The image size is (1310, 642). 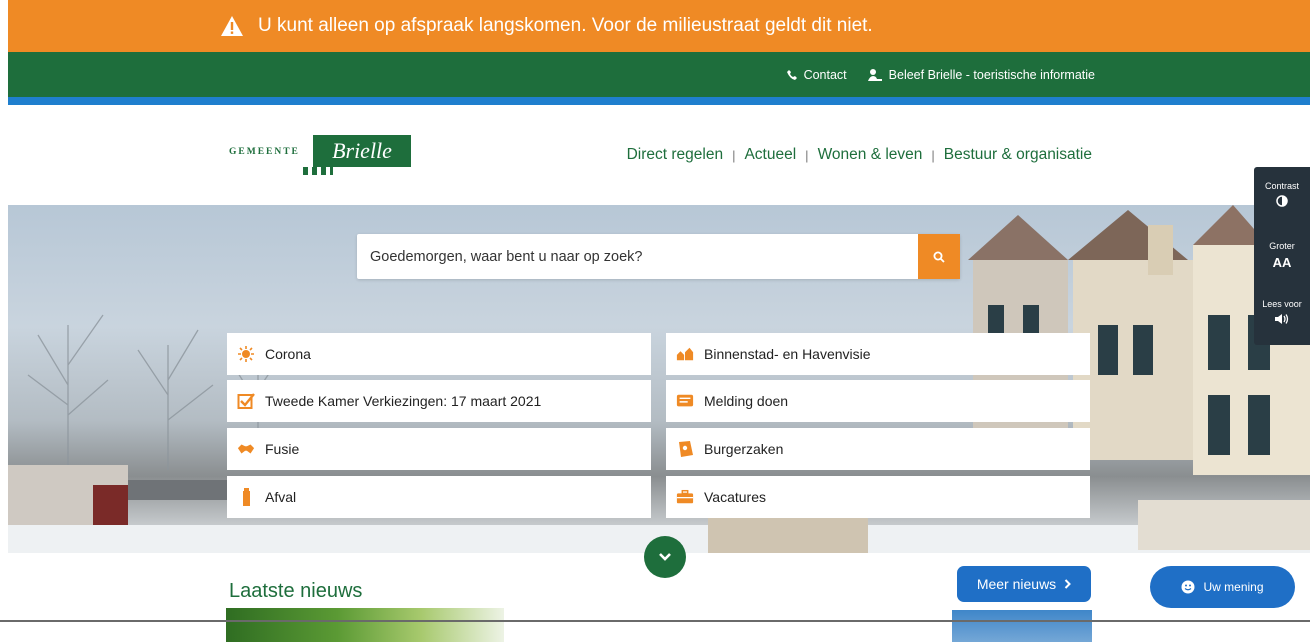 What do you see at coordinates (246, 354) in the screenshot?
I see `virus-icon` at bounding box center [246, 354].